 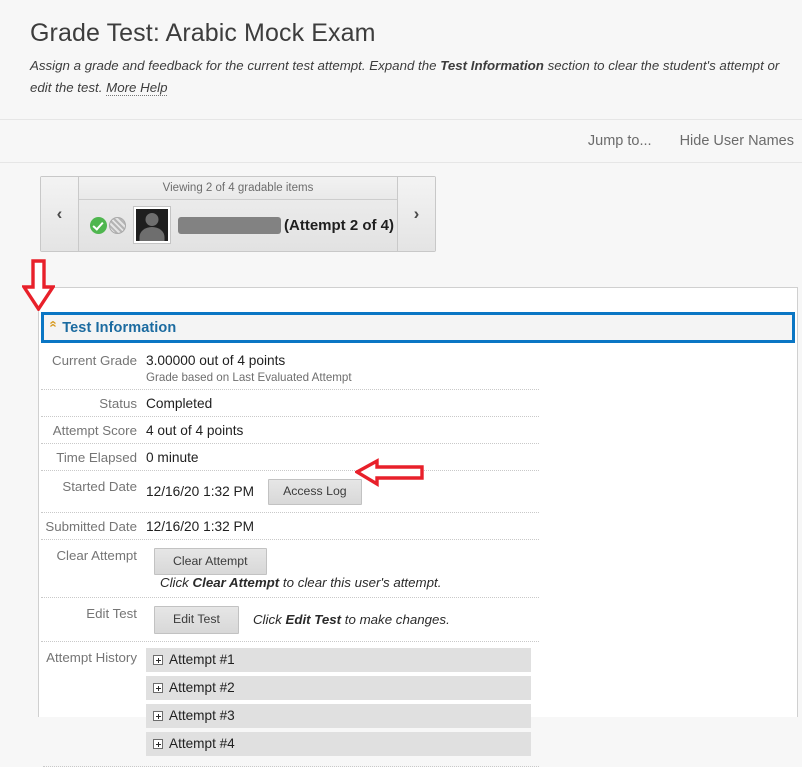 What do you see at coordinates (203, 33) in the screenshot?
I see `page-title: Grade Test: Arabic Mock Exam` at bounding box center [203, 33].